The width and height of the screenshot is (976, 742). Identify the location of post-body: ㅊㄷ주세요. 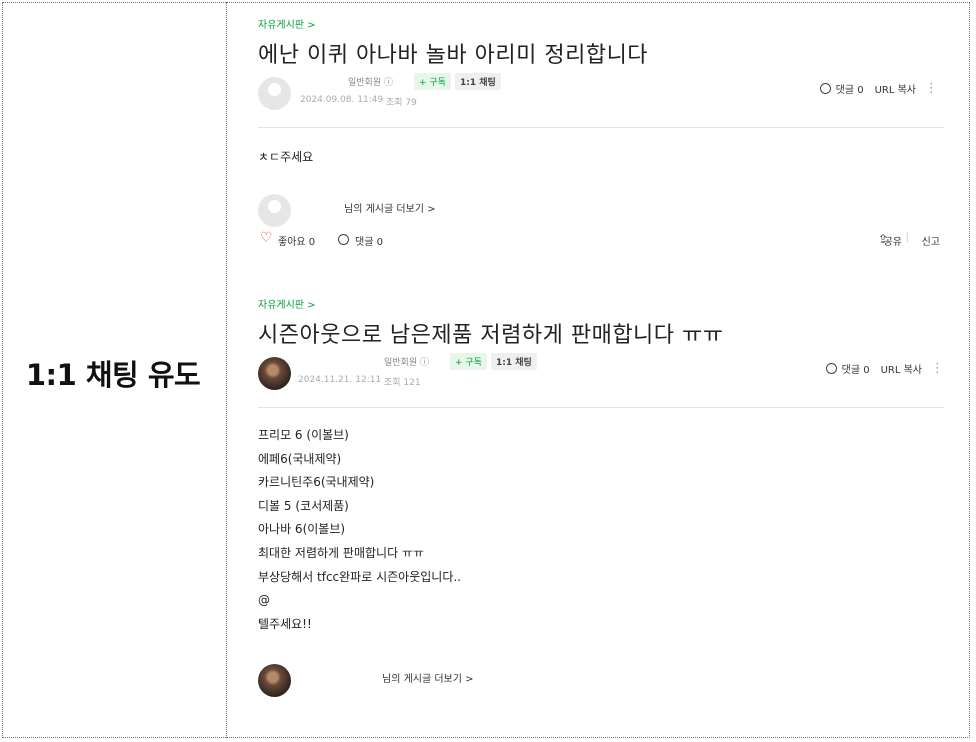
(601, 158).